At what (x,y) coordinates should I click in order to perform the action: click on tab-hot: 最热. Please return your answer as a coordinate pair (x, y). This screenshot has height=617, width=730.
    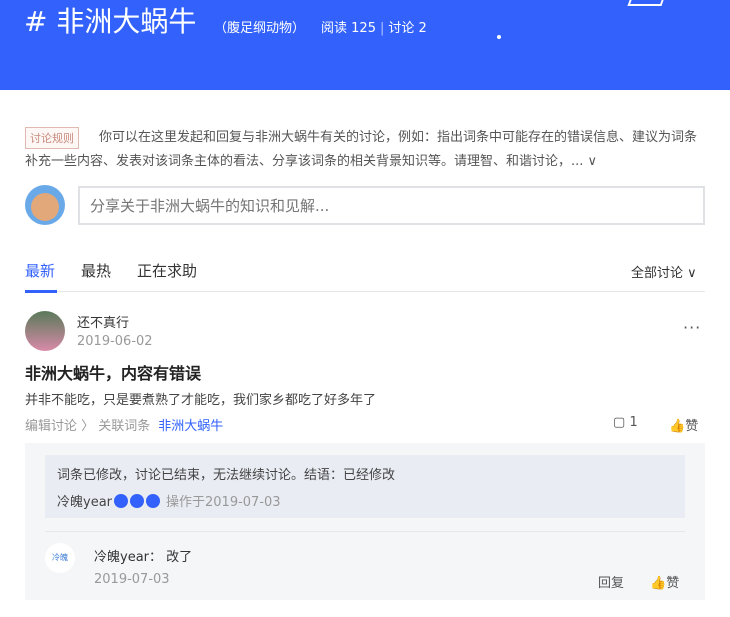
    Looking at the image, I should click on (96, 270).